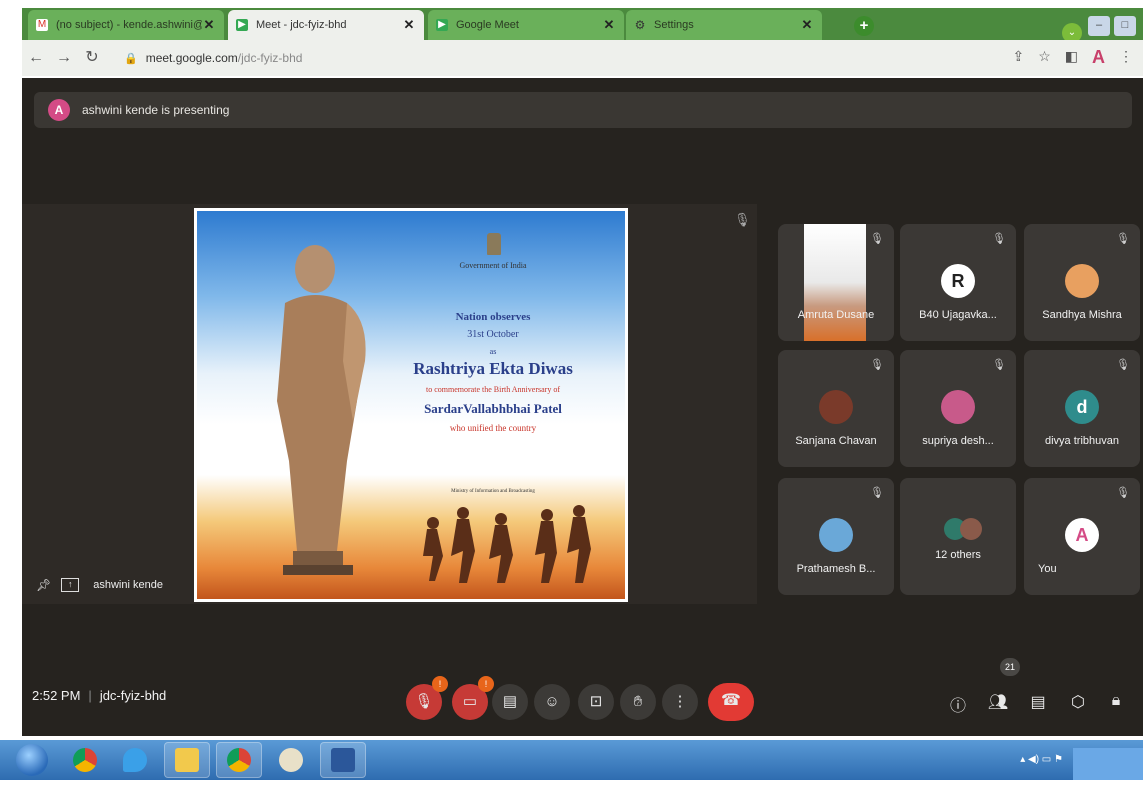 This screenshot has width=1143, height=790. Describe the element at coordinates (836, 441) in the screenshot. I see `participant-name: Sanjana Chavan` at that location.